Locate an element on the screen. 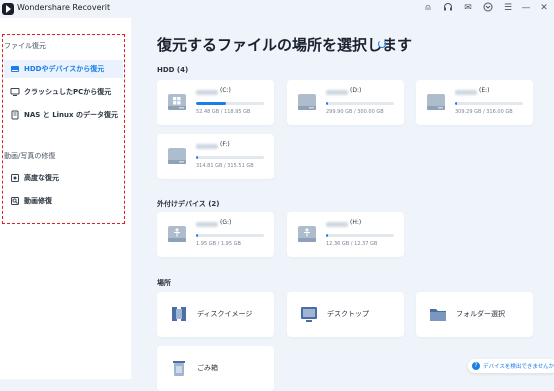 This screenshot has width=554, height=391. mail-icon: ✉ is located at coordinates (468, 8).